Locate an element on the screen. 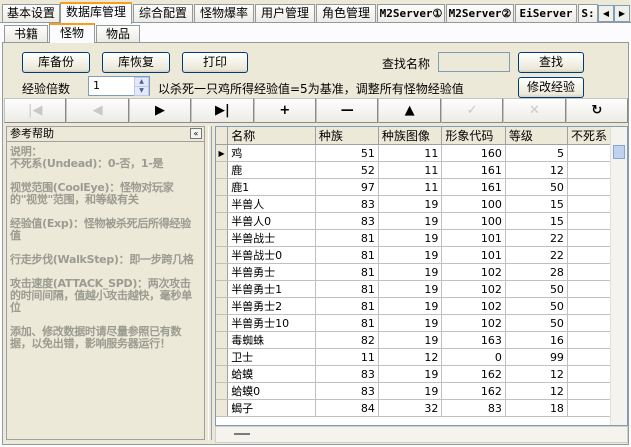  table-row: 半兽勇士2 81 19 102 50 is located at coordinates (421, 306).